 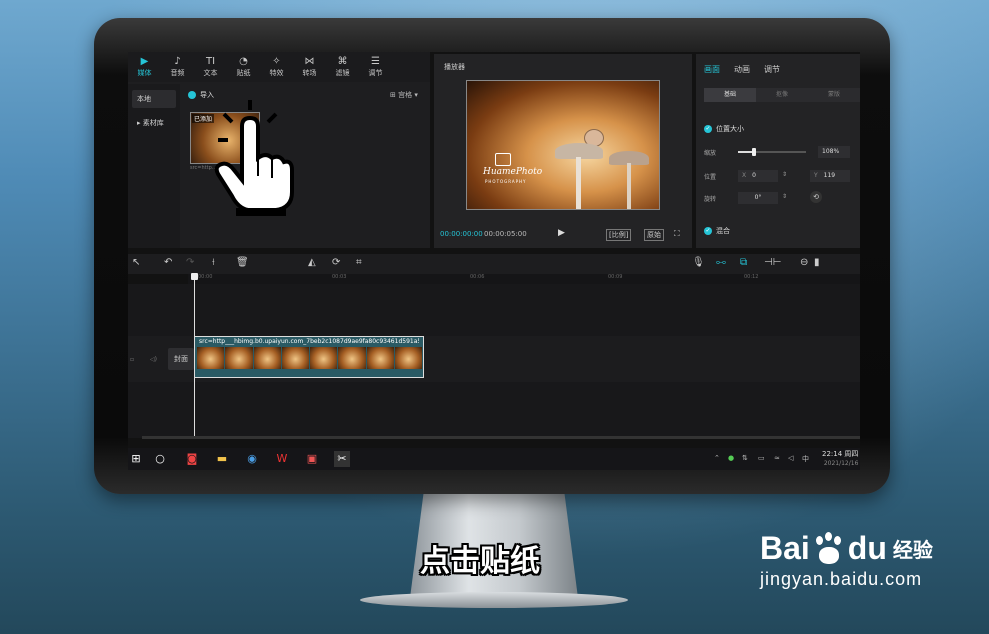 I want to click on ruler-tick: 00:03, so click(x=339, y=277).